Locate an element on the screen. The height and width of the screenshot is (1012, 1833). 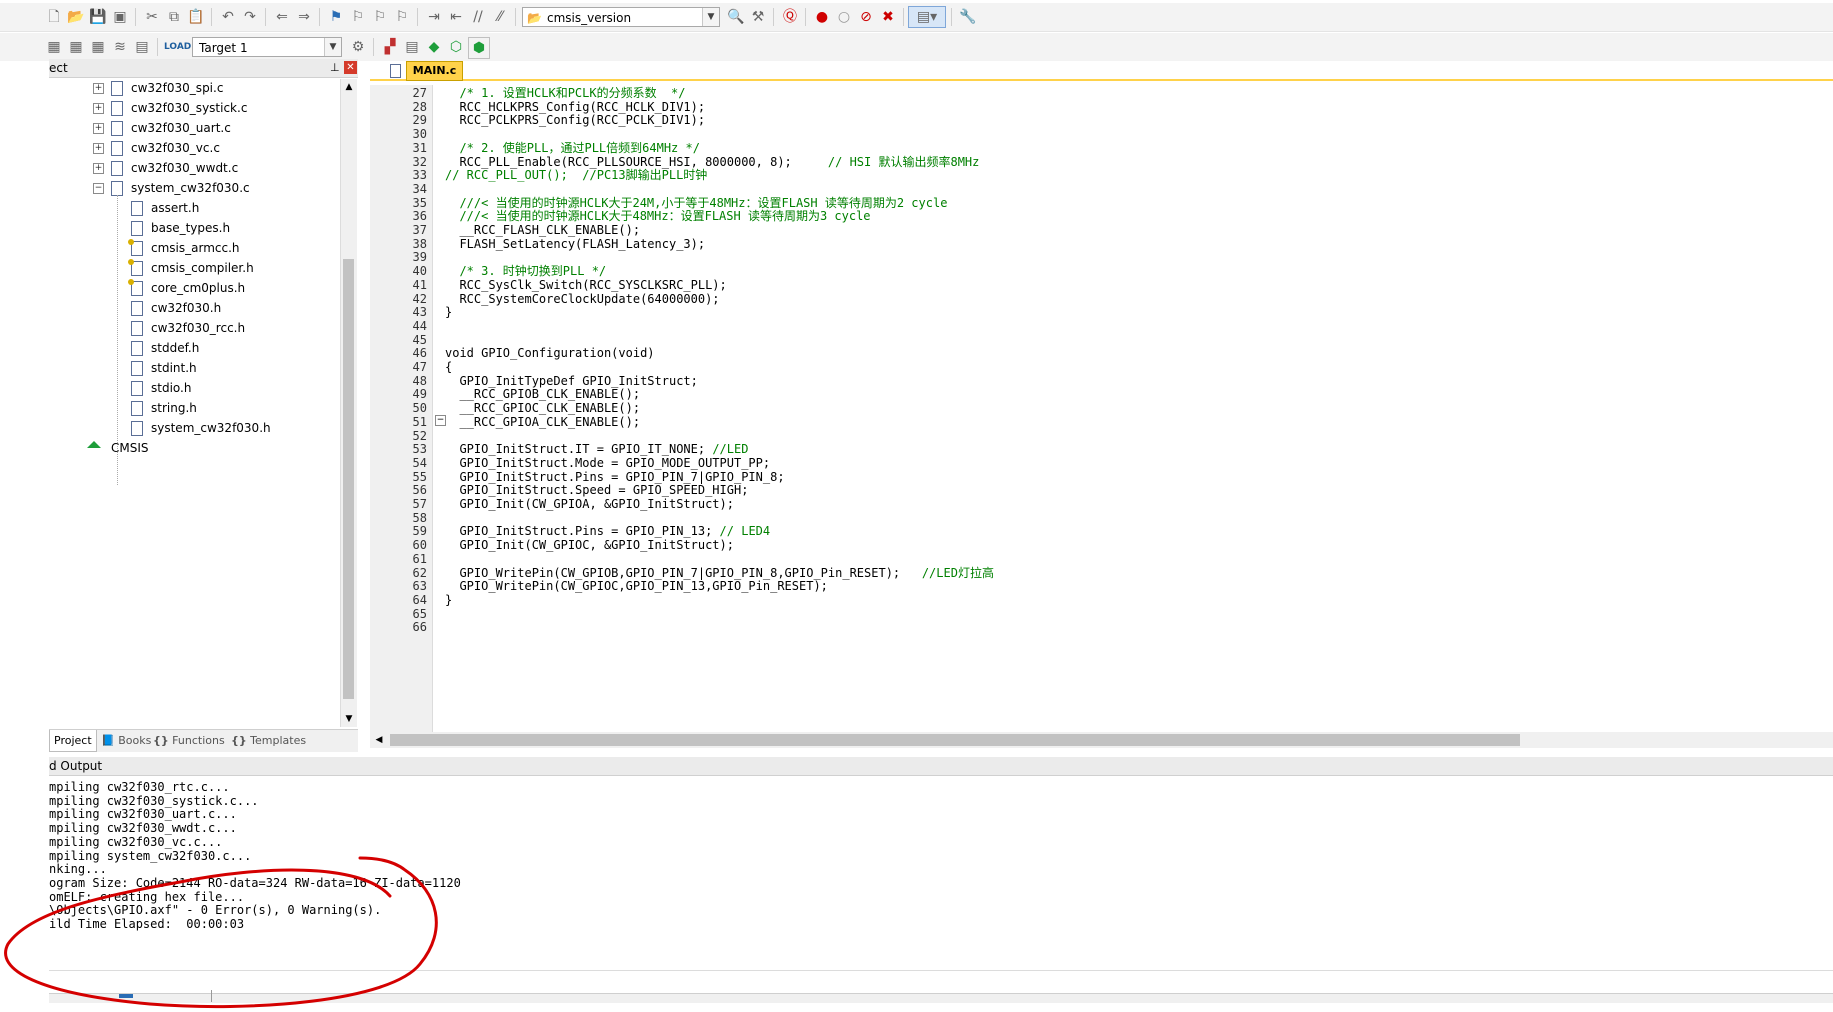
cut-icon: ✂ is located at coordinates (152, 17).